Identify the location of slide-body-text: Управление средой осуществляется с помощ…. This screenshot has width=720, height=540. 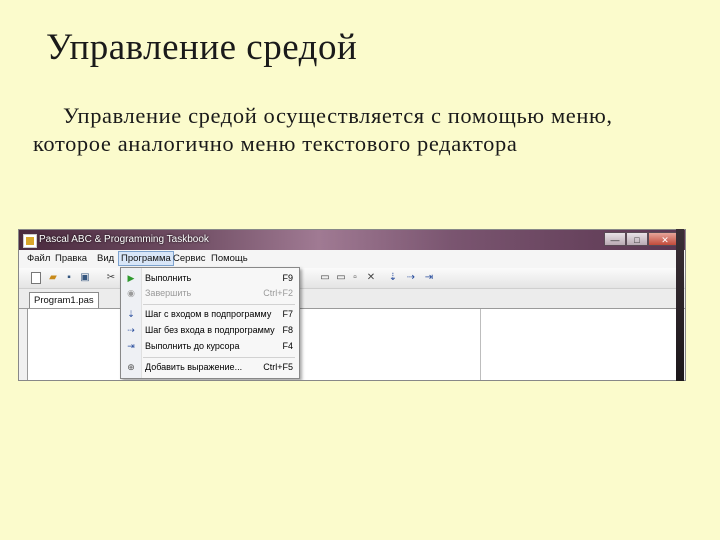
(323, 129).